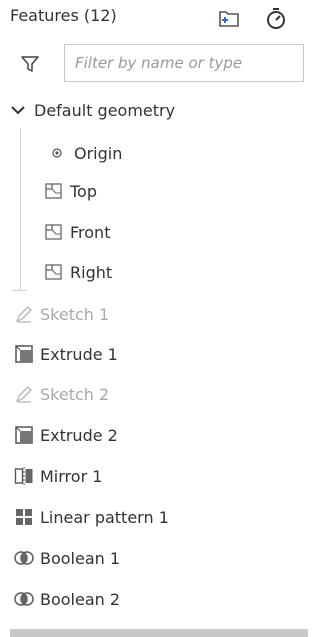 The height and width of the screenshot is (637, 320). Describe the element at coordinates (75, 314) in the screenshot. I see `feature-label: Sketch 1` at that location.